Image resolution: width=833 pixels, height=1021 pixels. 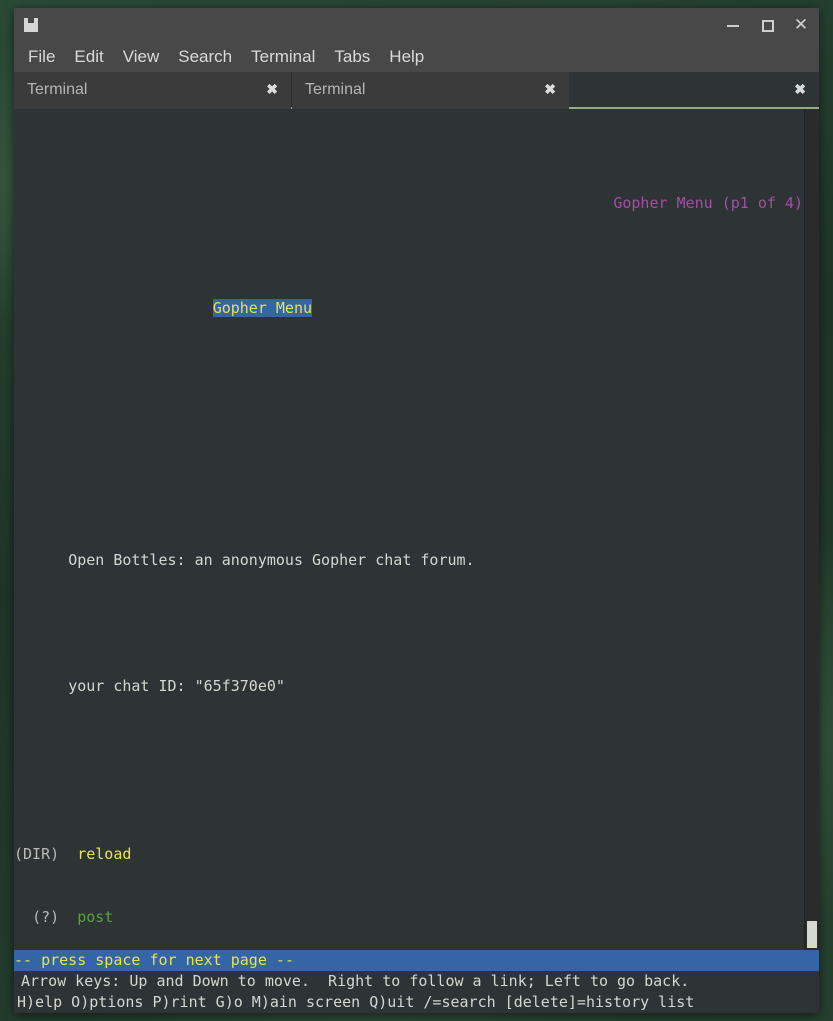 I want to click on terminal-row: Gopher Menu, so click(x=409, y=308).